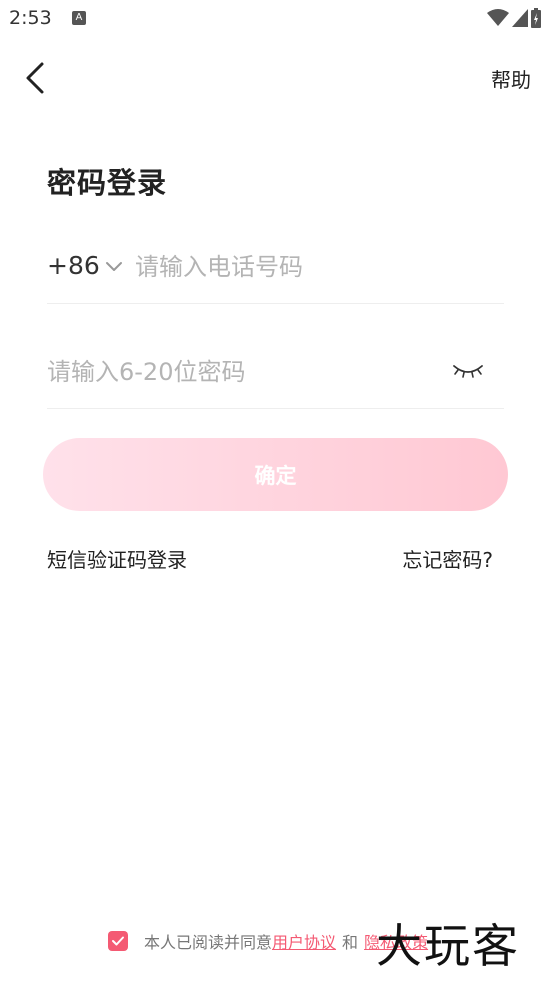 This screenshot has width=551, height=981. Describe the element at coordinates (498, 17) in the screenshot. I see `wifi-icon` at that location.